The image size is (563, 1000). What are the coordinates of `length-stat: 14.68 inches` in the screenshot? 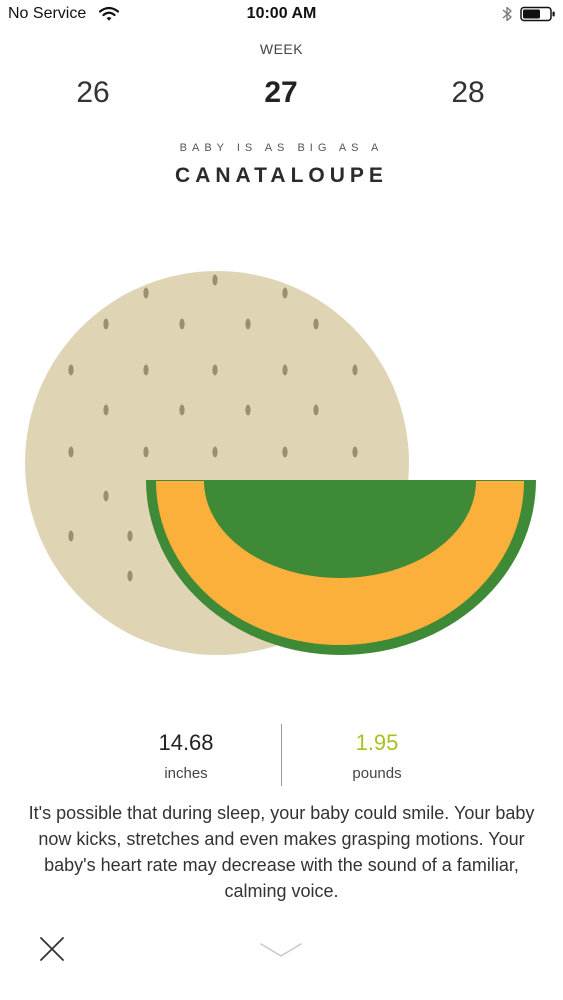 It's located at (186, 756).